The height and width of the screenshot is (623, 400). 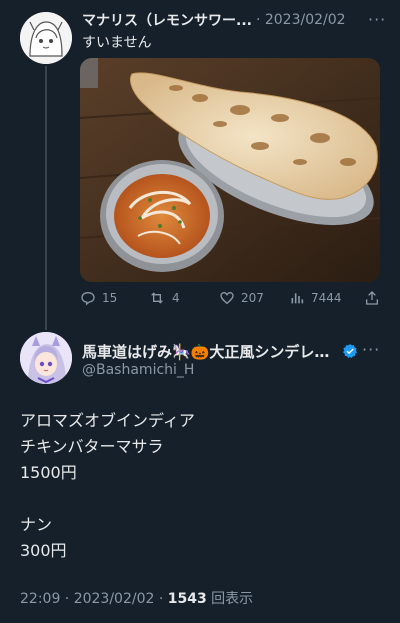 I want to click on reply-avatar, so click(x=46, y=38).